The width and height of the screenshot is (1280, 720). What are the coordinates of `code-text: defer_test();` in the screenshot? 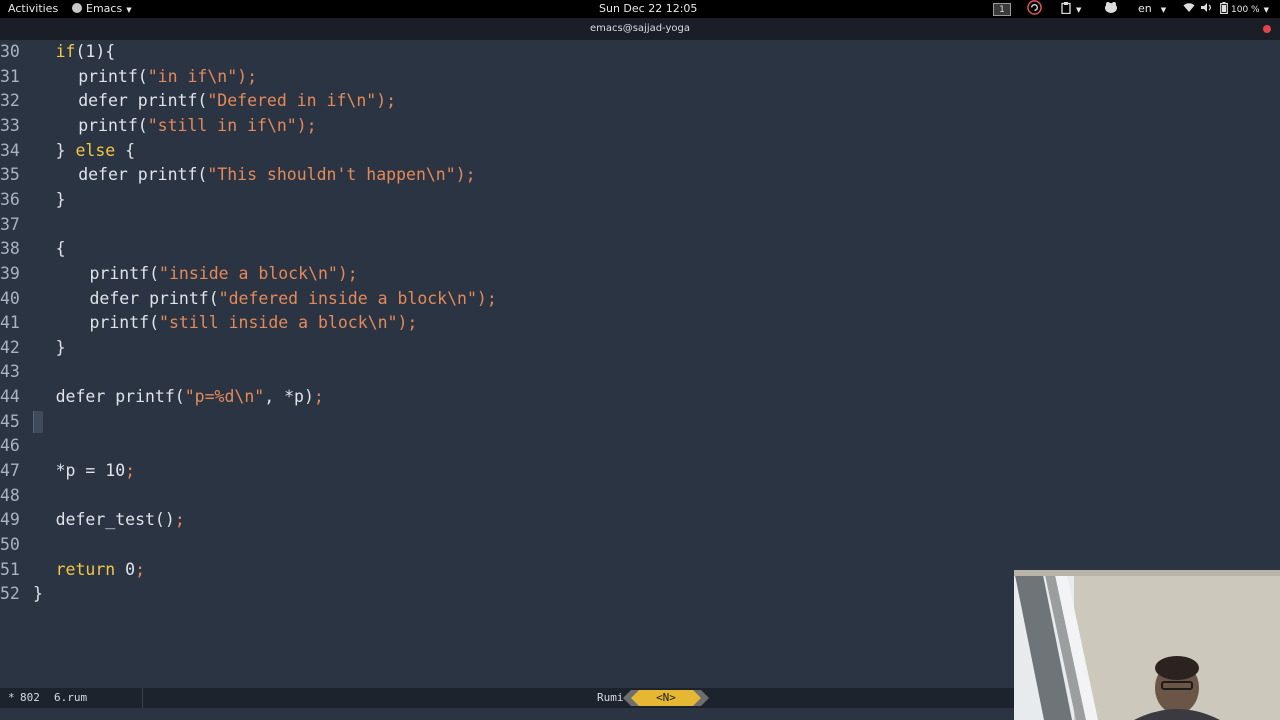 It's located at (120, 520).